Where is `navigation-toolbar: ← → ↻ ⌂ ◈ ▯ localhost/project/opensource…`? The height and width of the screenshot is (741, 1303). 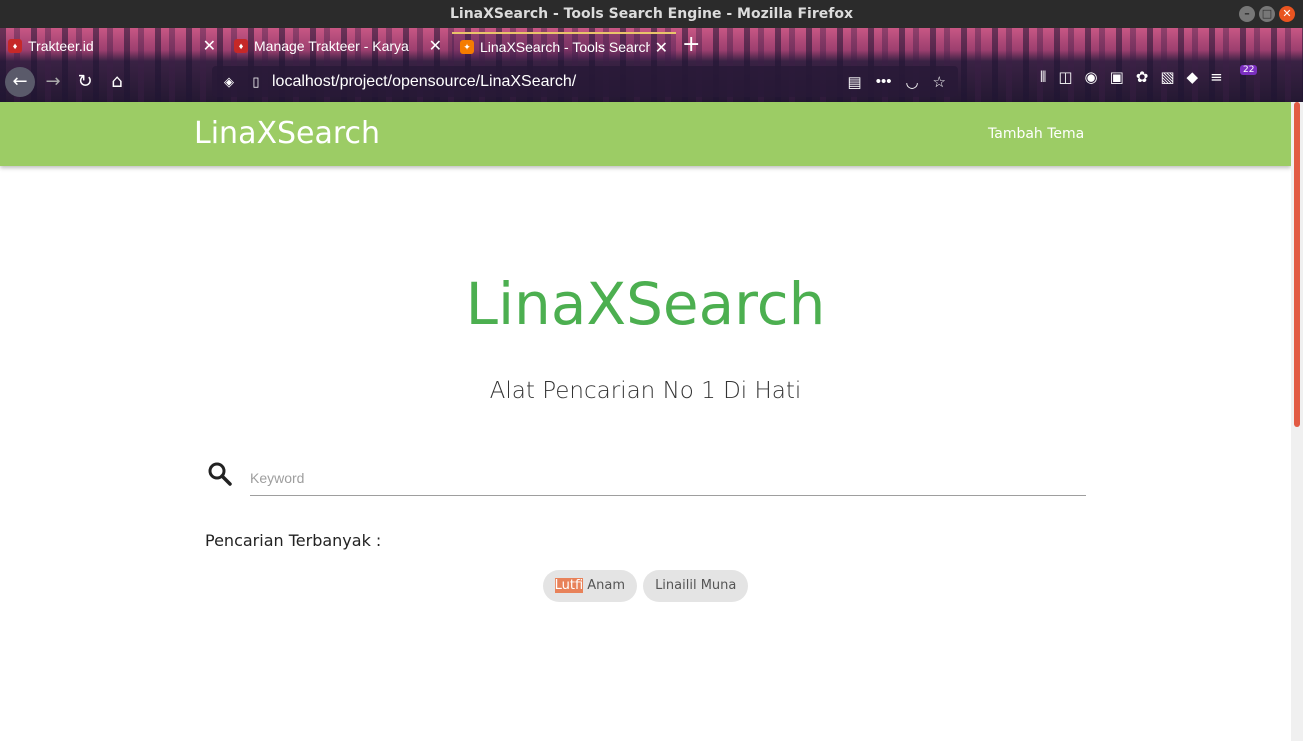 navigation-toolbar: ← → ↻ ⌂ ◈ ▯ localhost/project/opensource… is located at coordinates (651, 81).